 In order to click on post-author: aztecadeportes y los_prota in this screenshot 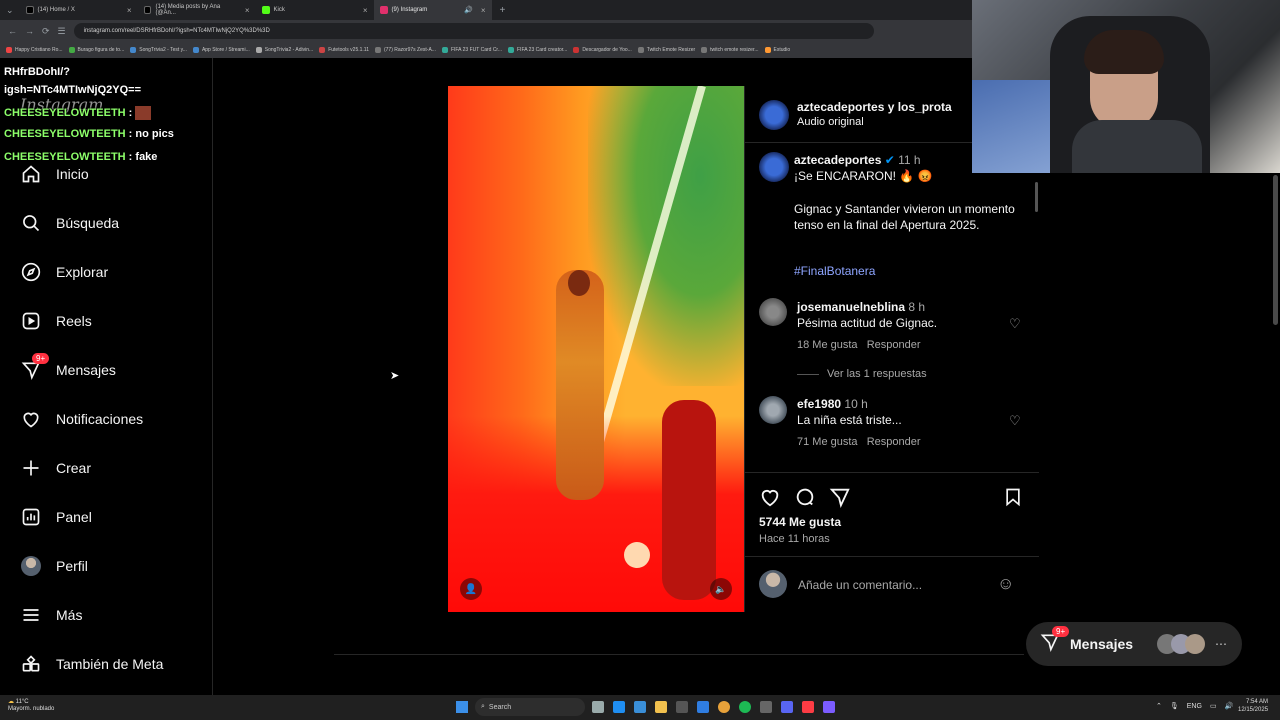, I will do `click(874, 107)`.